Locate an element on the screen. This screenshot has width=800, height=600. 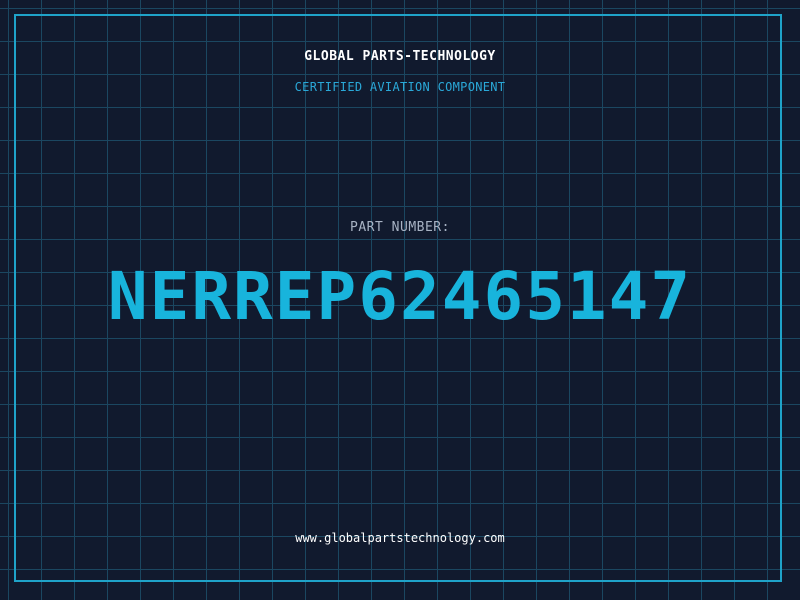
part-number-value: NERREP62465147 is located at coordinates (400, 296).